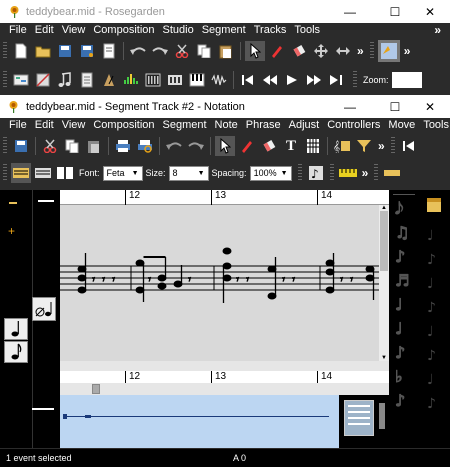 This screenshot has width=450, height=467. What do you see at coordinates (392, 173) in the screenshot?
I see `chord-mode-icon` at bounding box center [392, 173].